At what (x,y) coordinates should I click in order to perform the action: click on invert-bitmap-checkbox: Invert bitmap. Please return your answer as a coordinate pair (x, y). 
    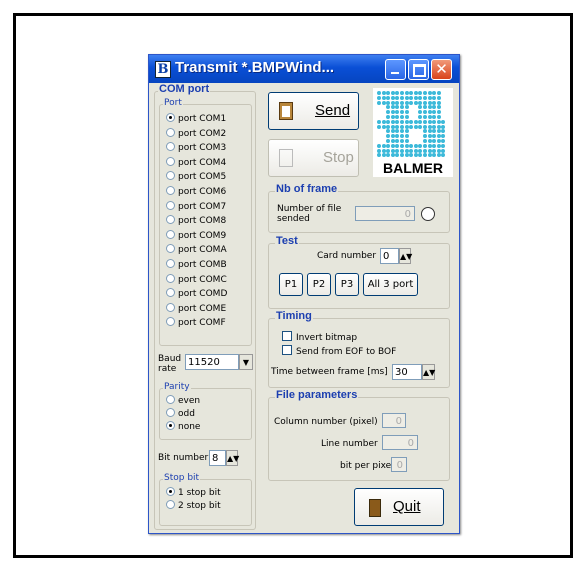
    Looking at the image, I should click on (319, 337).